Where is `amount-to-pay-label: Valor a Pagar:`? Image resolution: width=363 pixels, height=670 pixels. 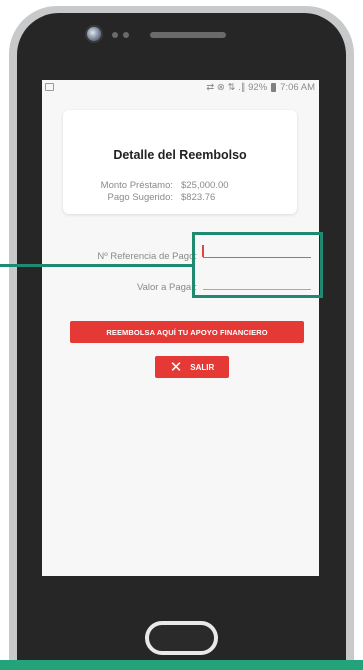 amount-to-pay-label: Valor a Pagar: is located at coordinates (166, 287).